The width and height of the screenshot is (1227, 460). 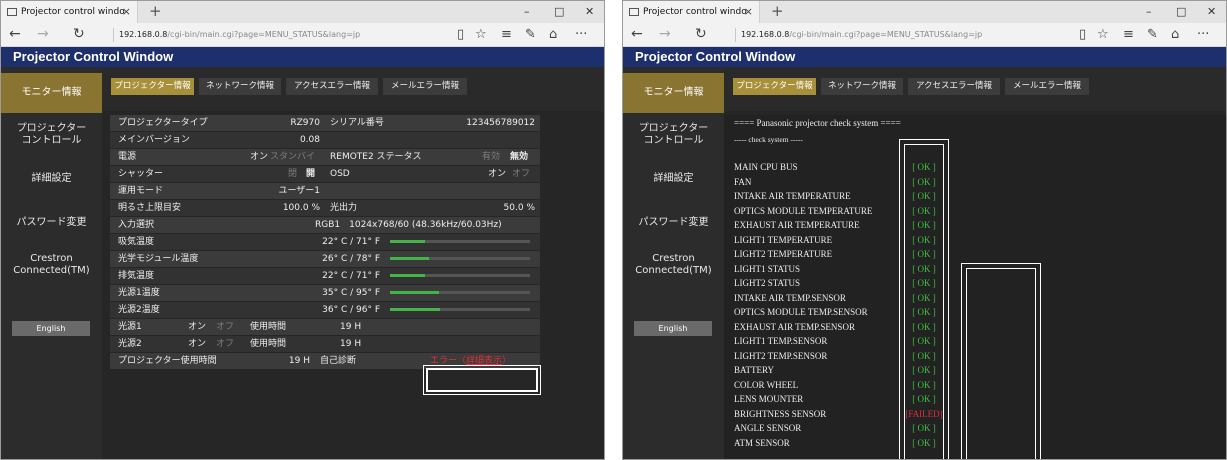 I want to click on check-item-name: LIGHT1 STATUS, so click(x=767, y=268).